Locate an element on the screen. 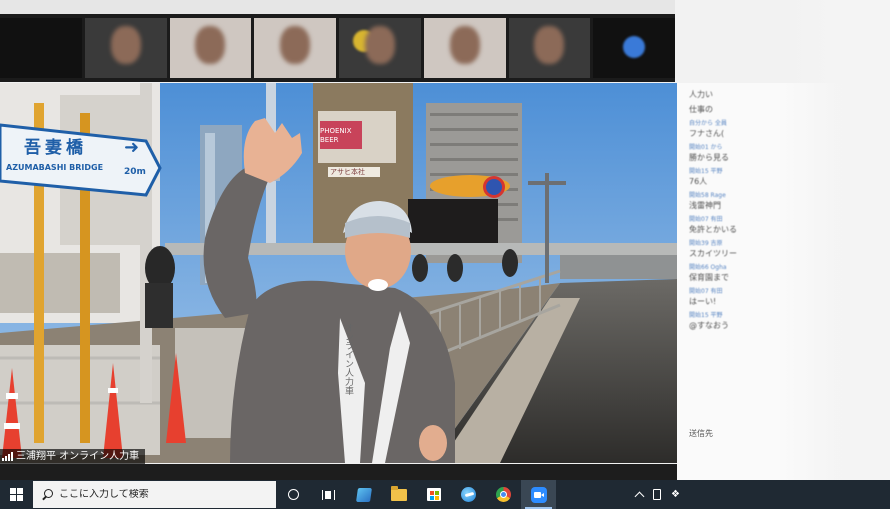  window-top-bar is located at coordinates (337, 7).